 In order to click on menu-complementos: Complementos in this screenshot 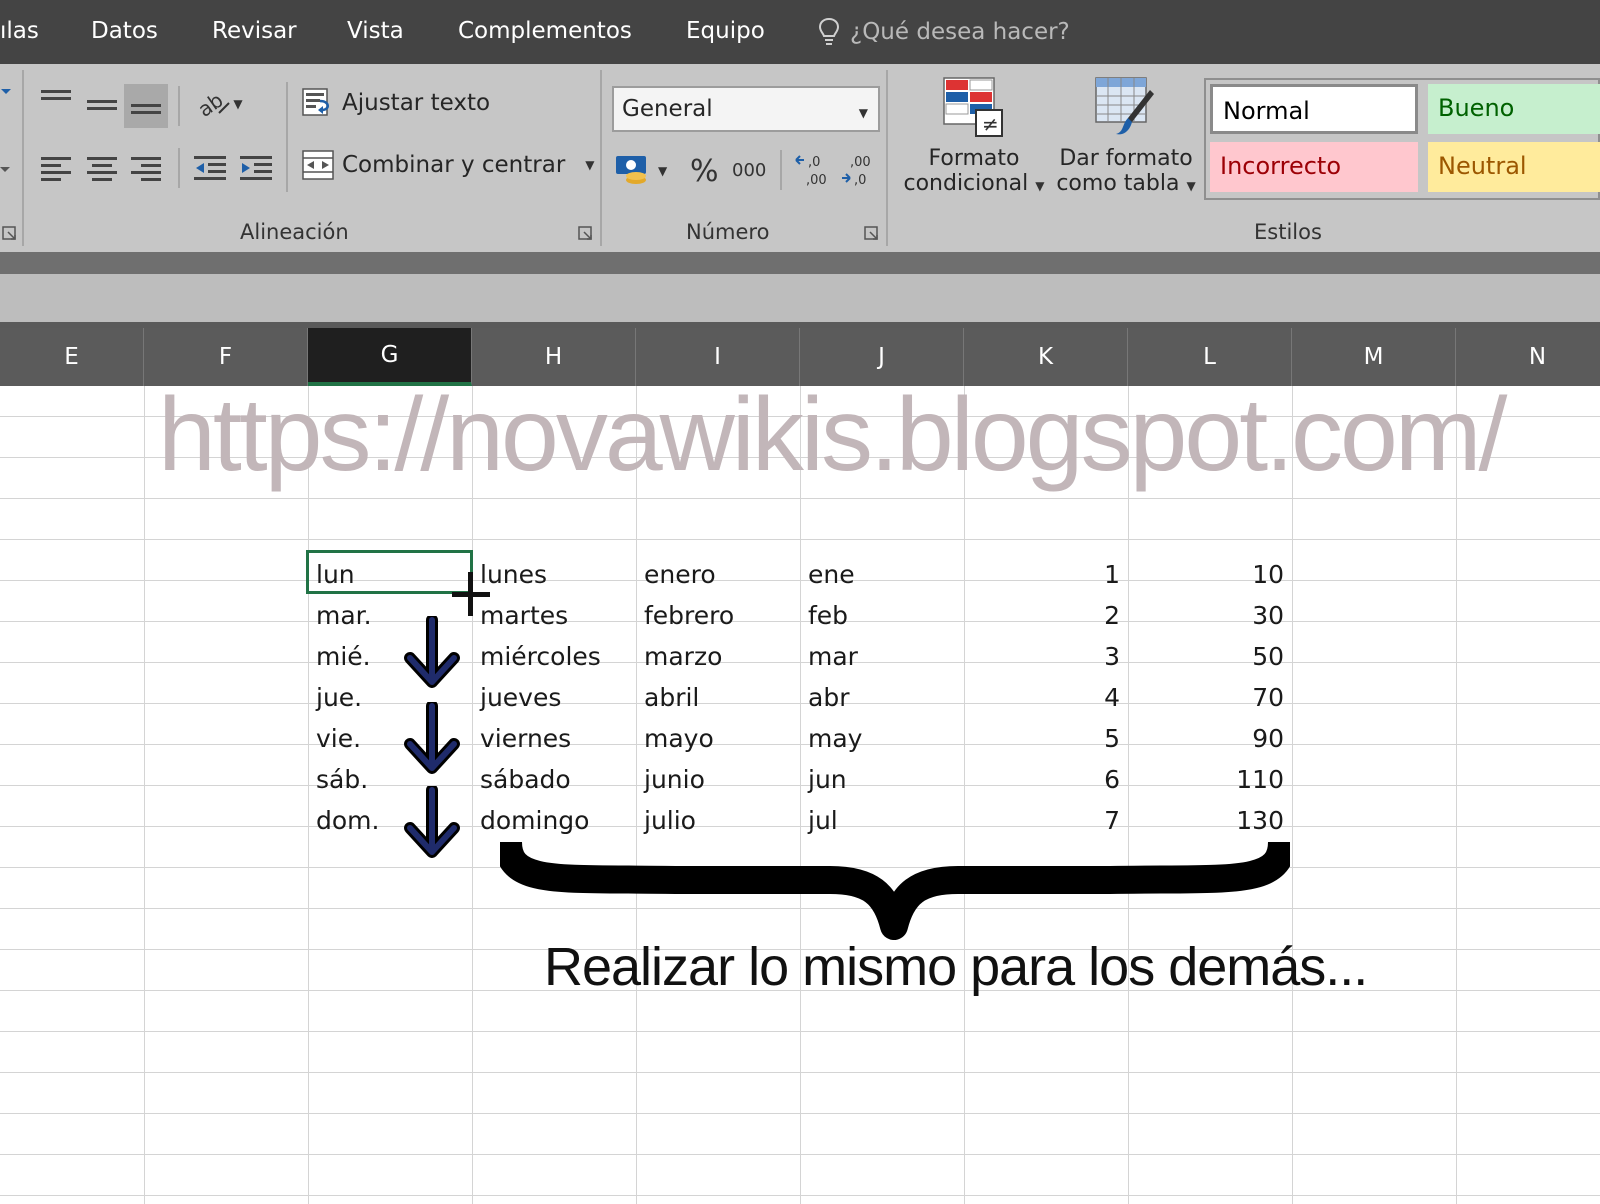, I will do `click(545, 31)`.